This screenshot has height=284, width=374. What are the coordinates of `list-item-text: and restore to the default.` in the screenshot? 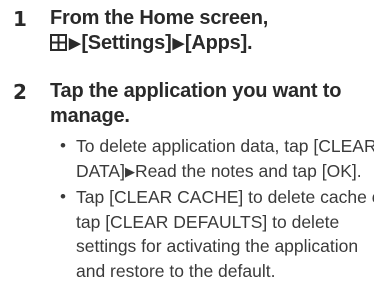 It's located at (176, 270).